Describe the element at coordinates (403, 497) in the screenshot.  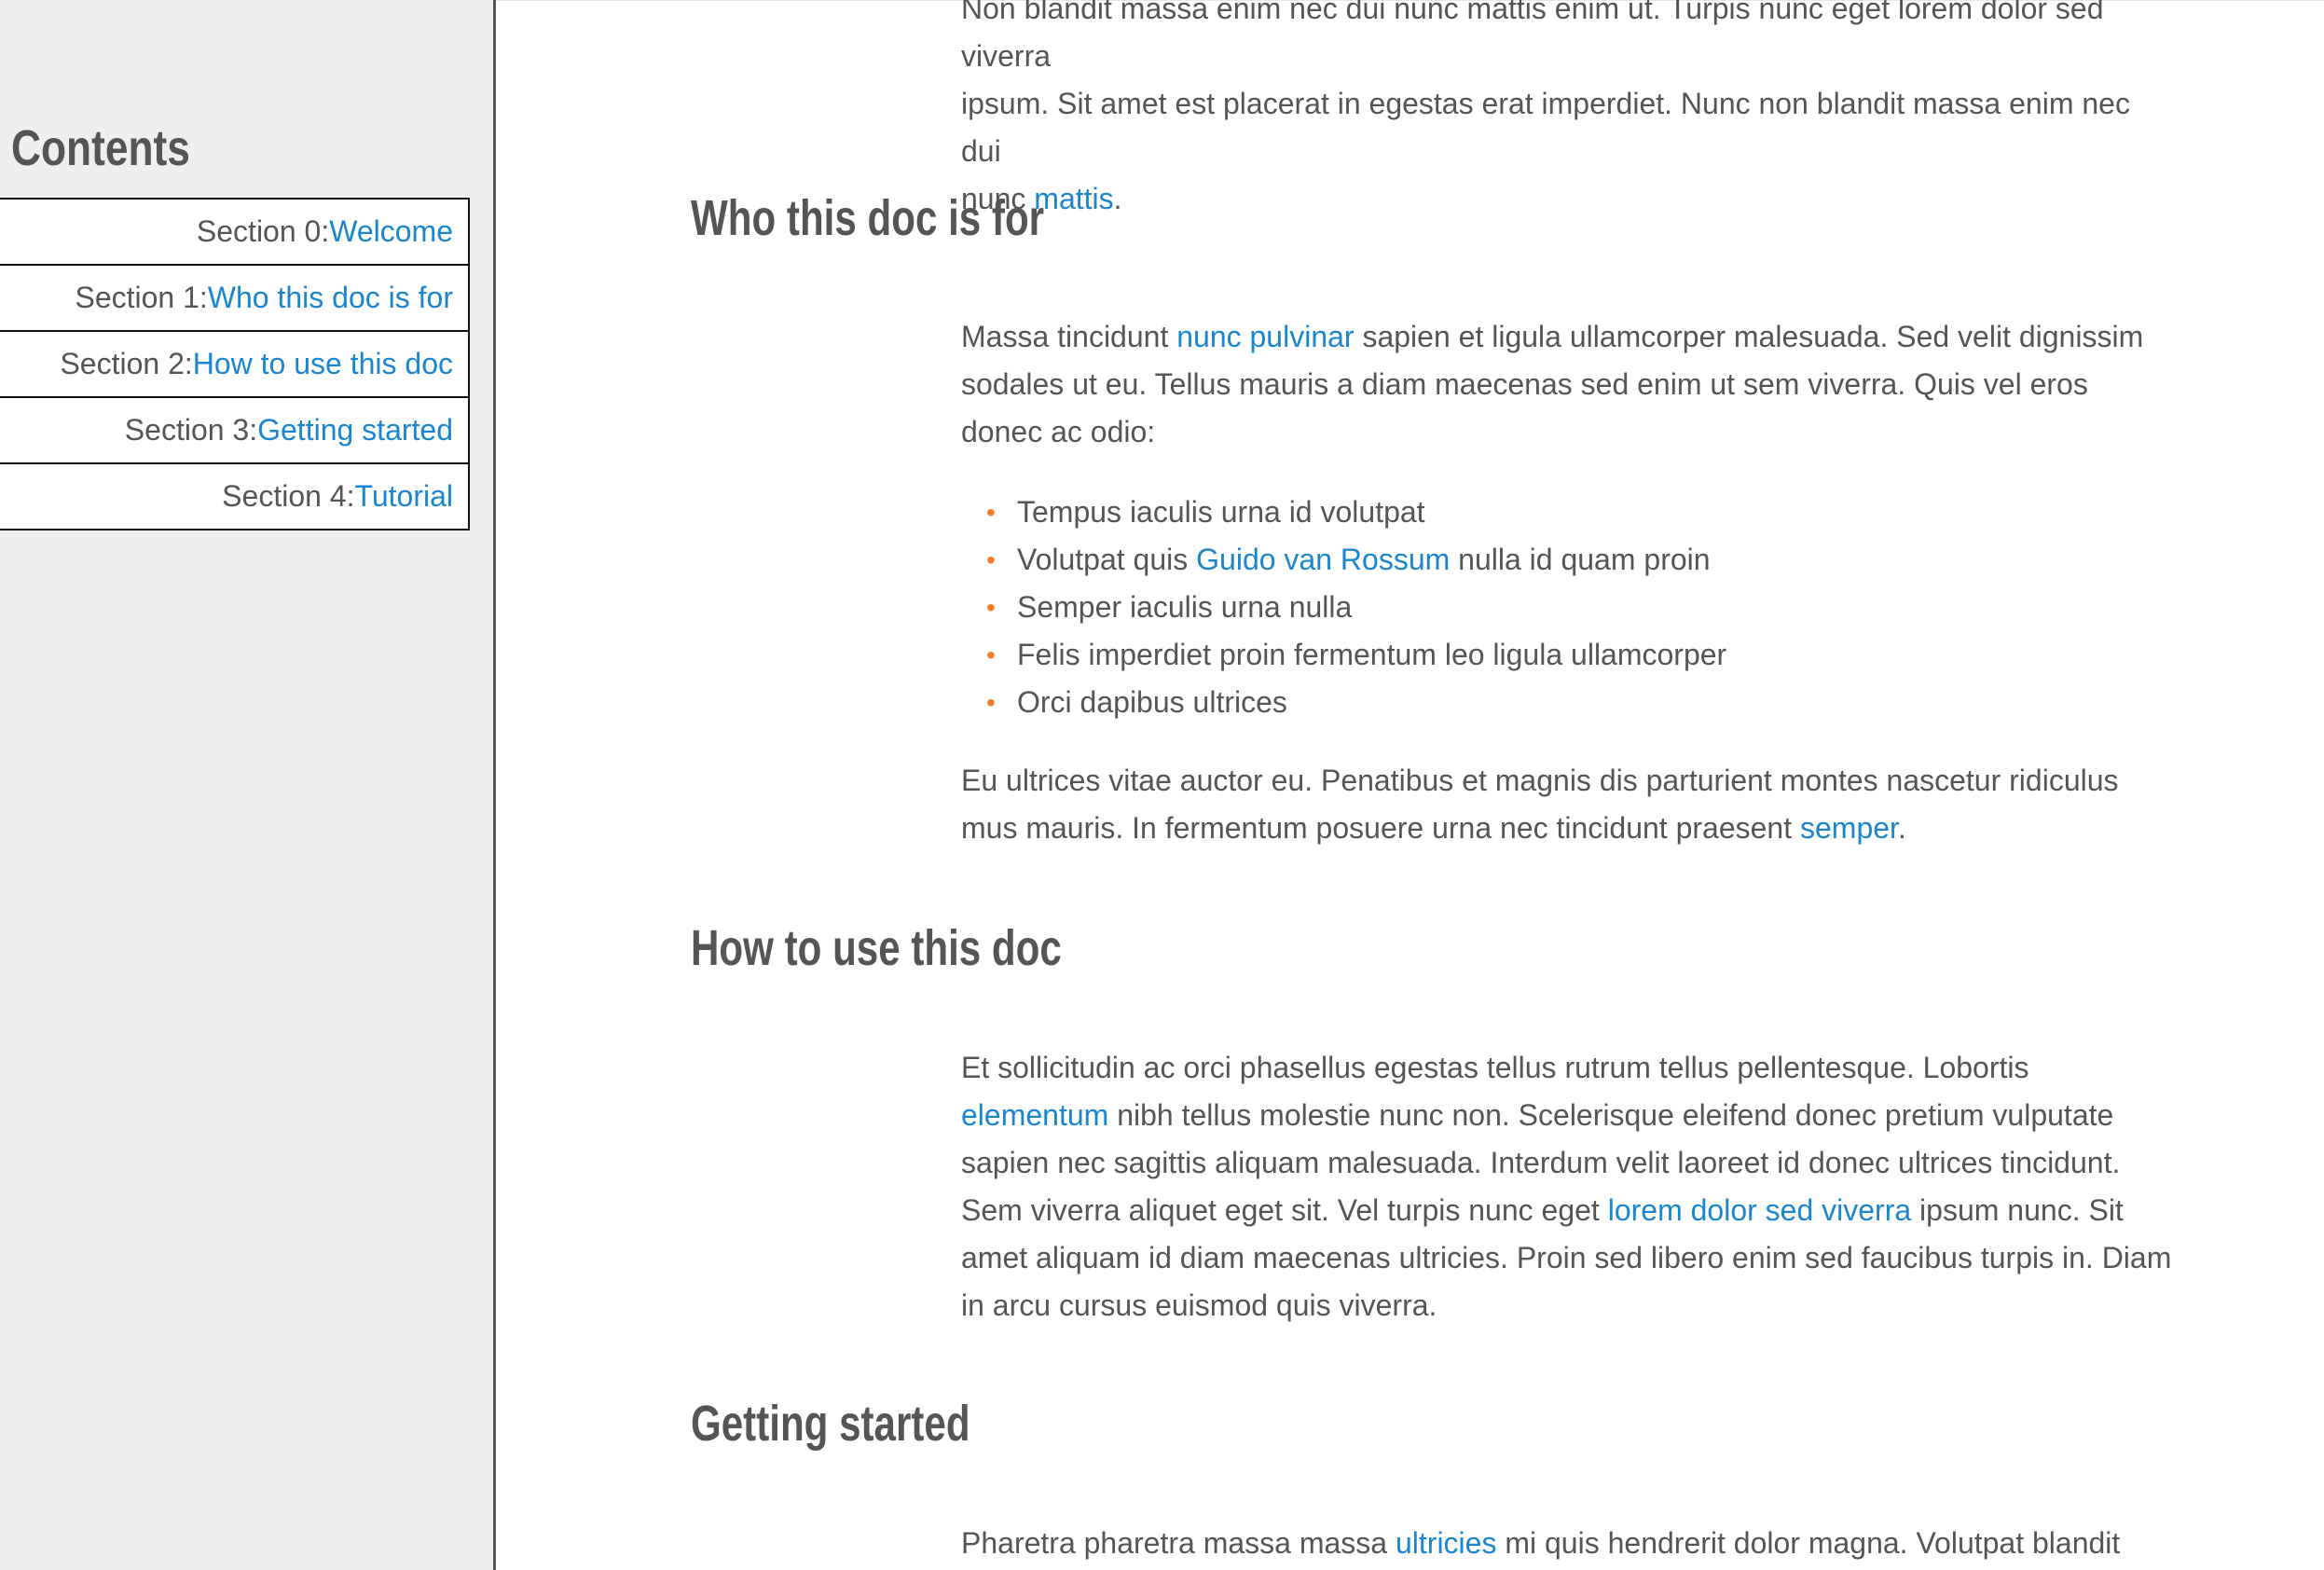
I see `toc-link-tutorial: Tutorial` at that location.